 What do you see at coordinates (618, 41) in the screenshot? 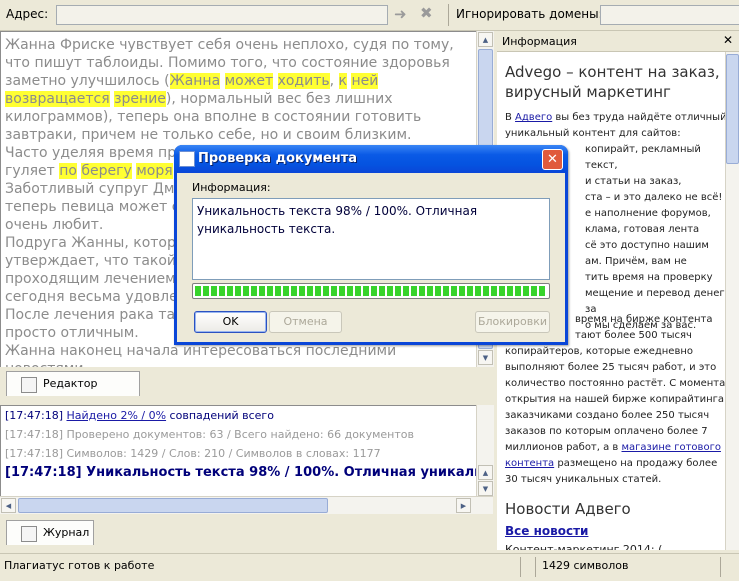
I see `info-panel-header: Информация ✕` at bounding box center [618, 41].